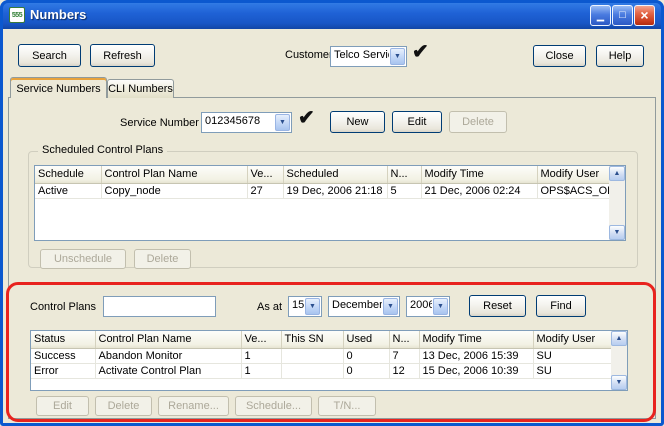 The image size is (664, 426). I want to click on column-header: Used, so click(366, 340).